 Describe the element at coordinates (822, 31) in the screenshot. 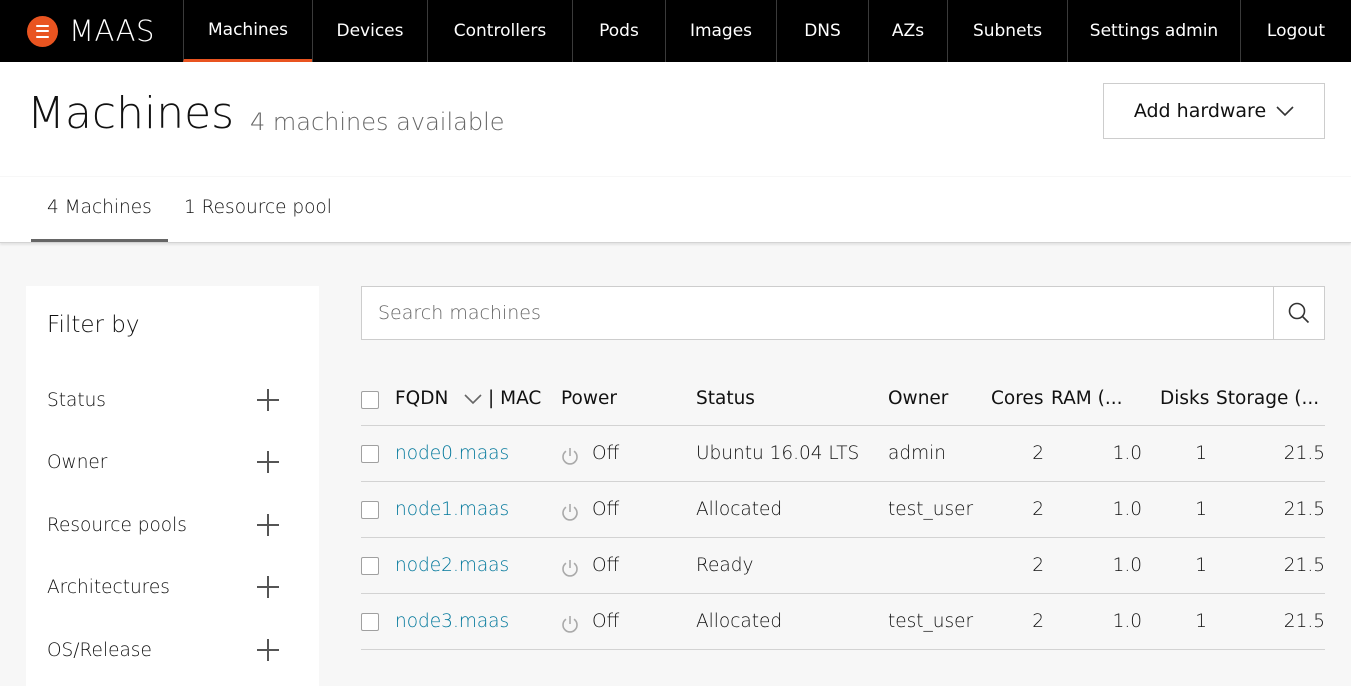

I see `nav-item-dns: DNS` at that location.